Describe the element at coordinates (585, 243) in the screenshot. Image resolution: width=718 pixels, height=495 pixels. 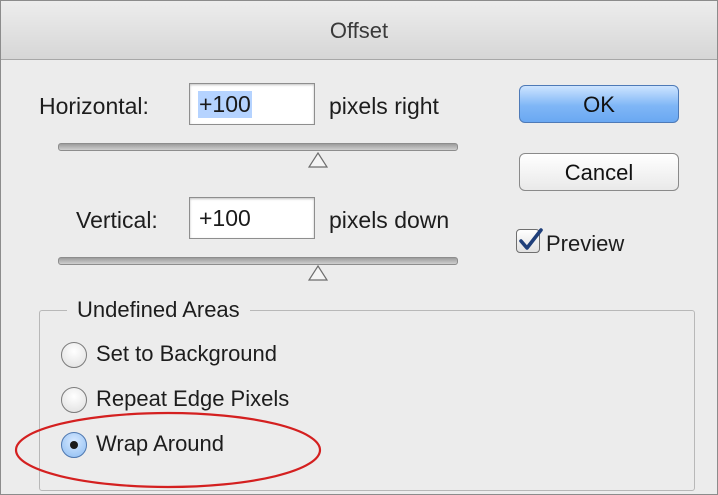
I see `preview-label: Preview` at that location.